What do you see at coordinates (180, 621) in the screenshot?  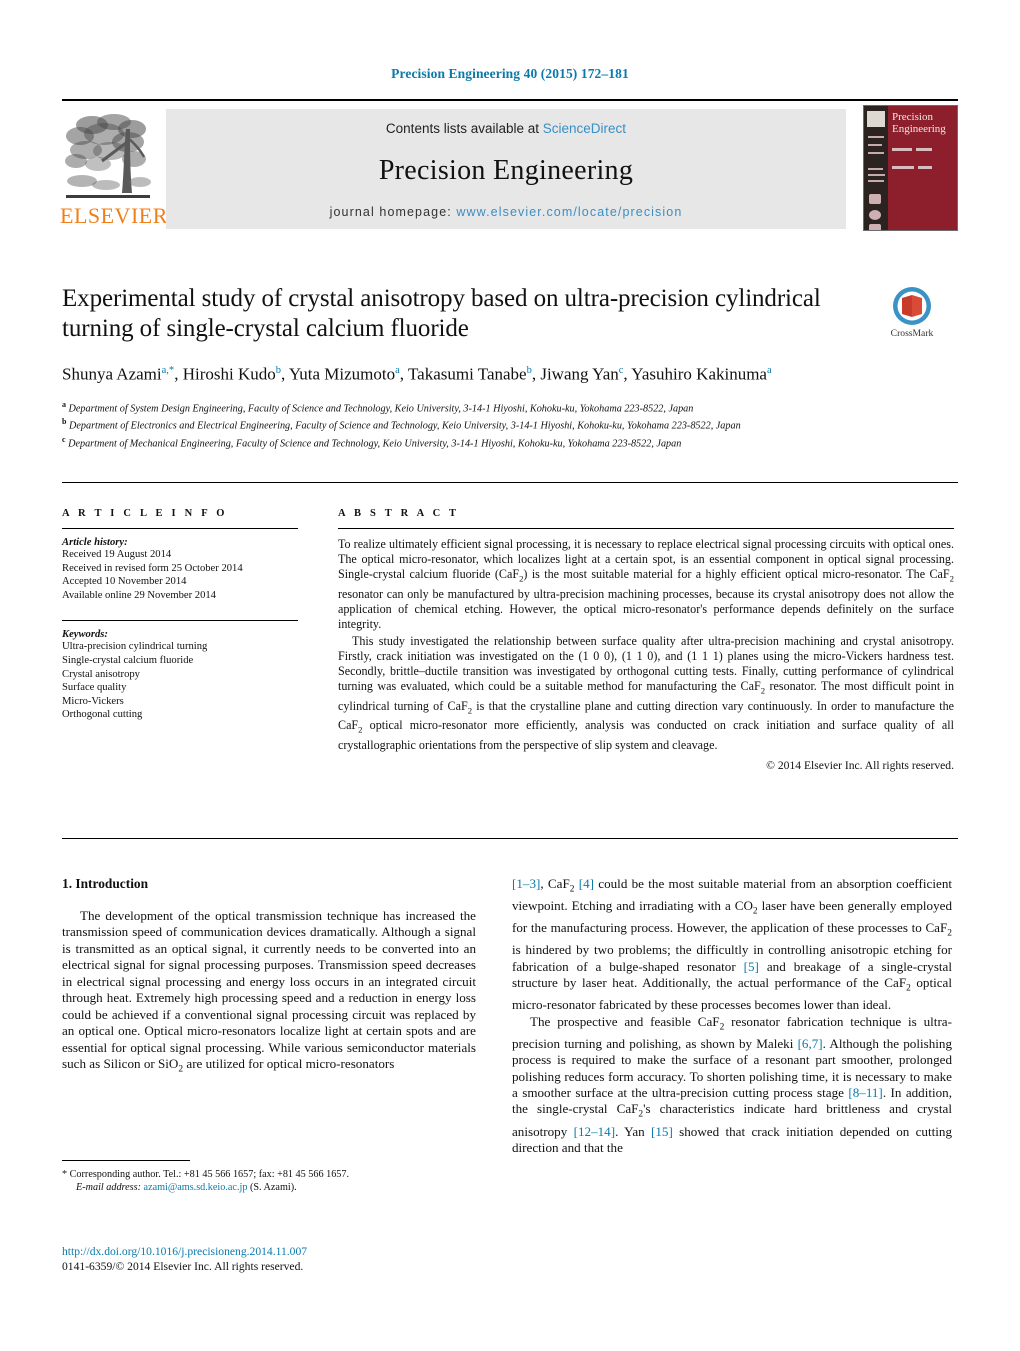 I see `keywords-rule` at bounding box center [180, 621].